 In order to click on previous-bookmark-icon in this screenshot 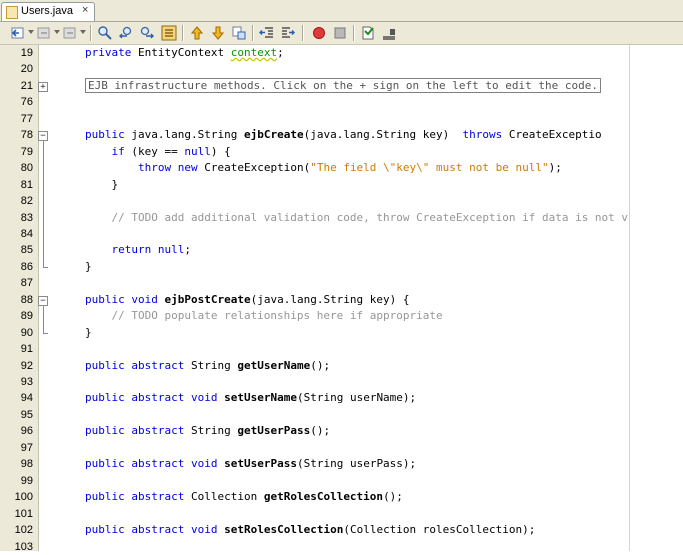, I will do `click(197, 33)`.